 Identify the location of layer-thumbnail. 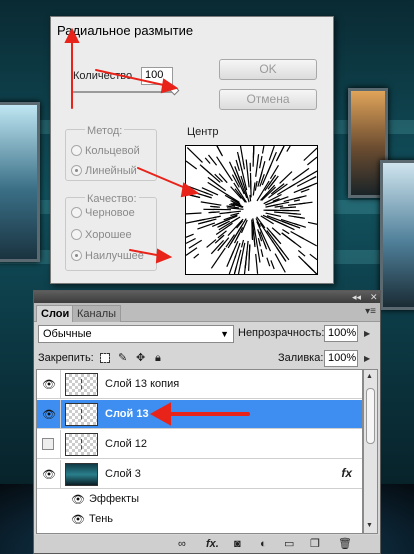
(81, 474).